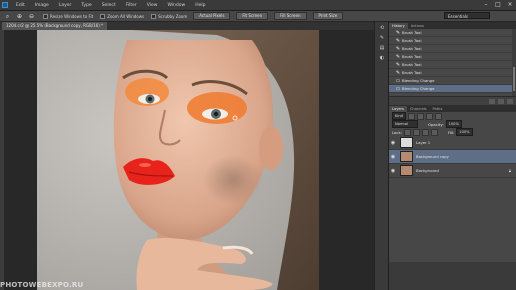  Describe the element at coordinates (411, 116) in the screenshot. I see `filter-pixel-icon` at that location.